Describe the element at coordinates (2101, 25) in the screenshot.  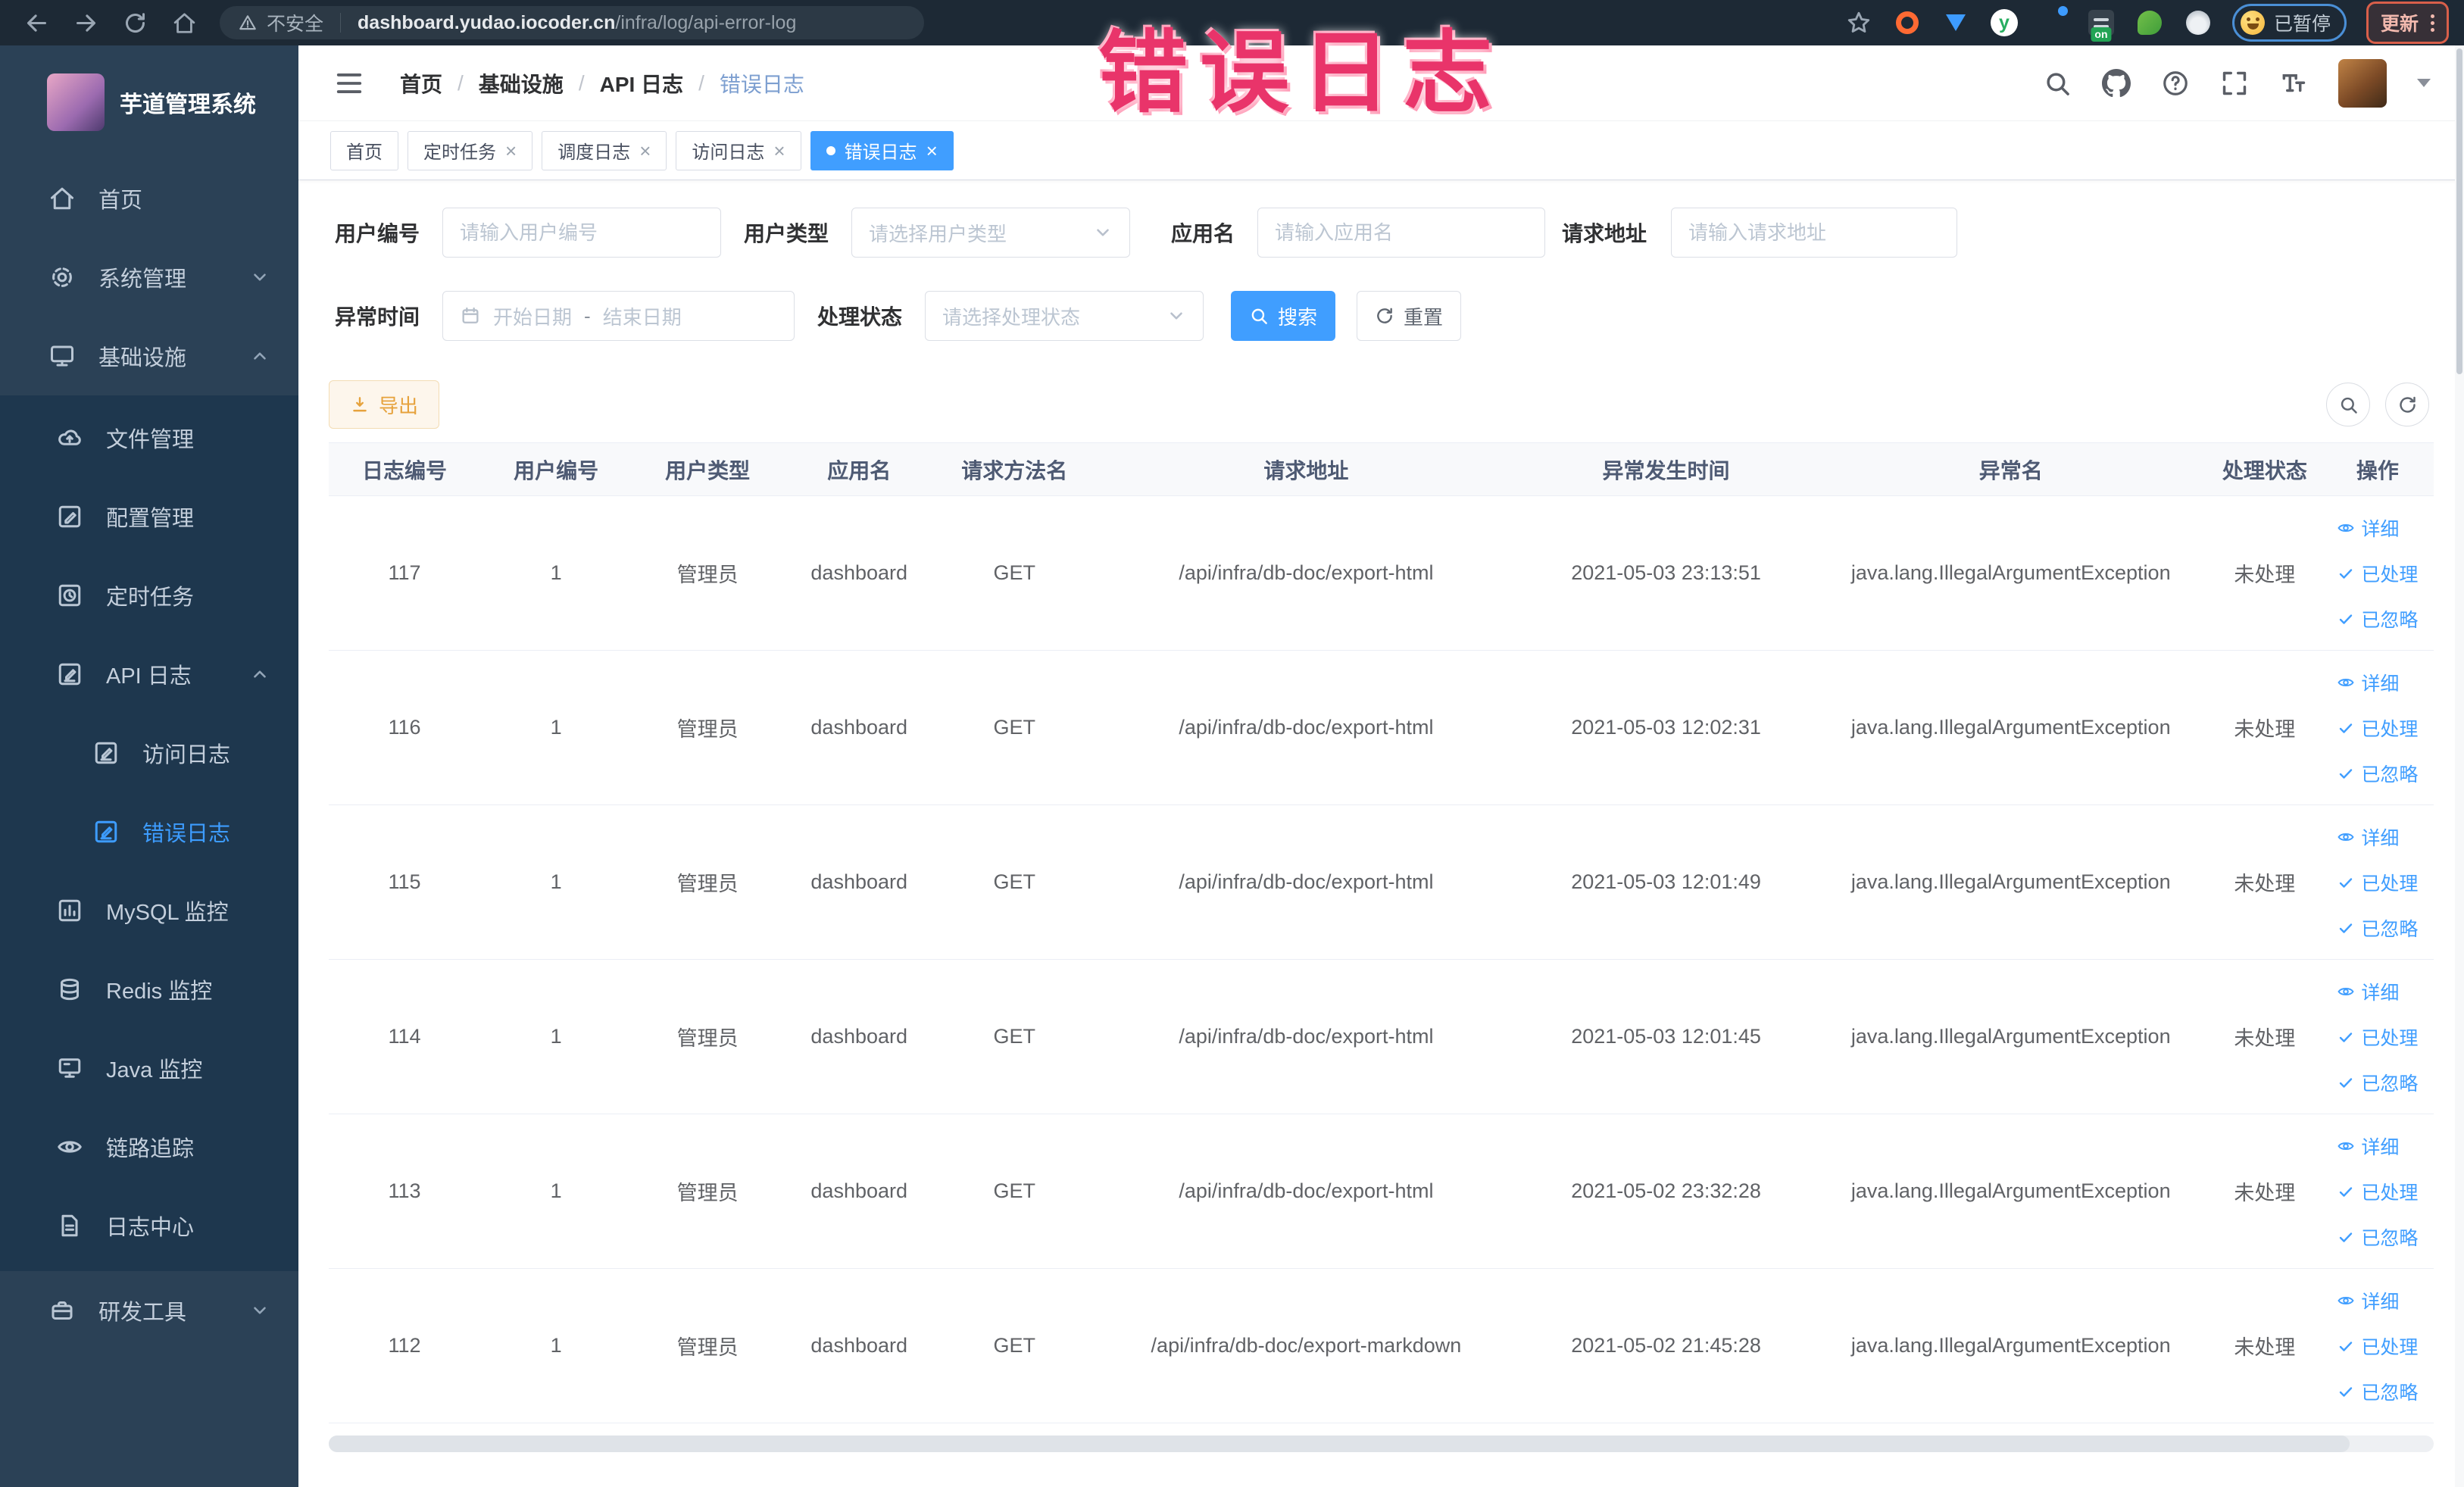
I see `extension-onoff-icon: on` at that location.